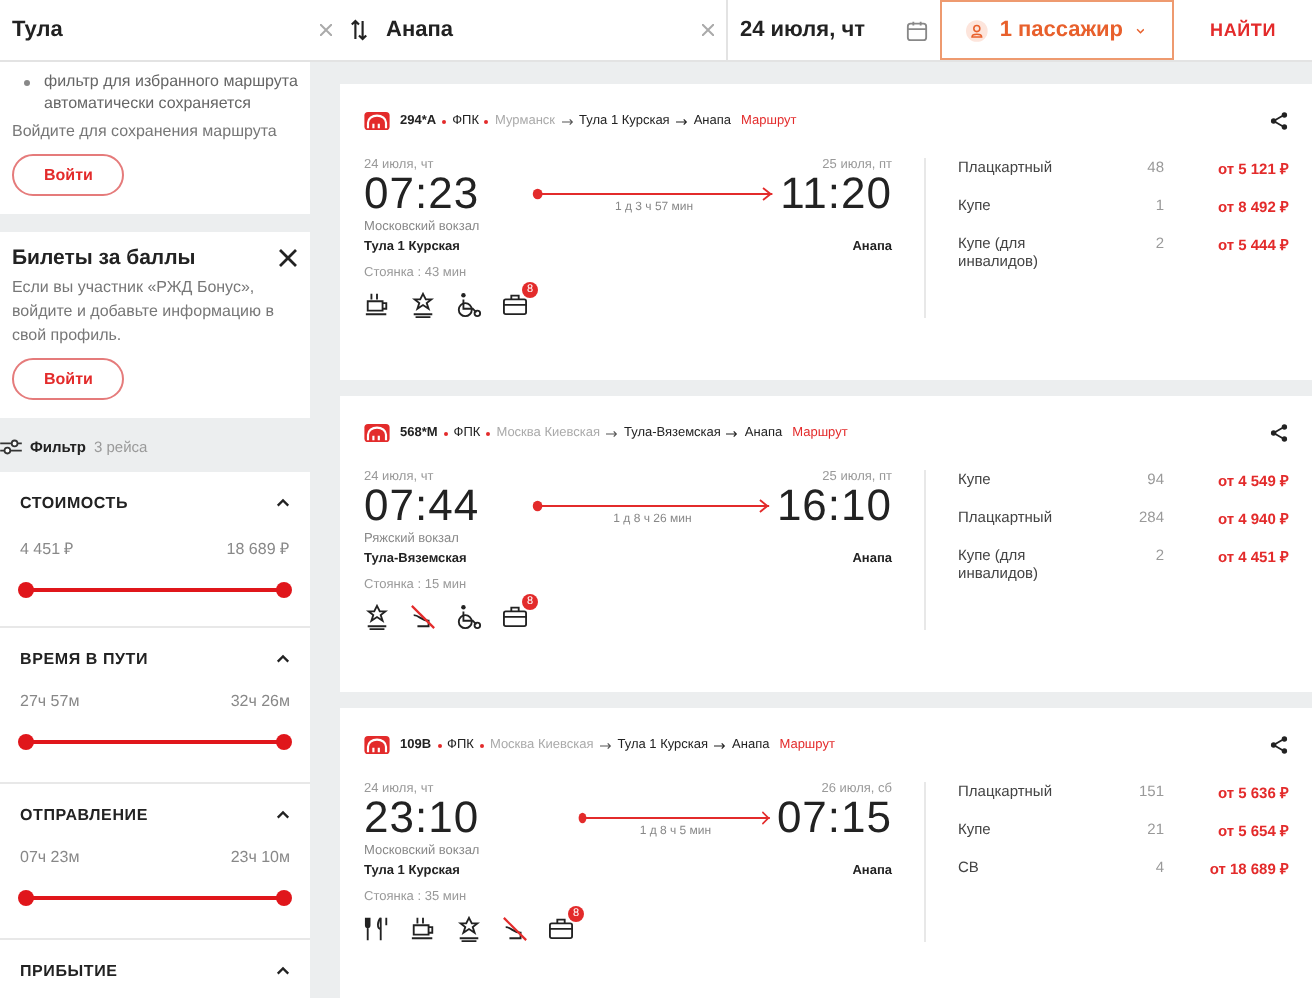 This screenshot has height=998, width=1312. What do you see at coordinates (834, 30) in the screenshot?
I see `date-field: 24 июля, чт` at bounding box center [834, 30].